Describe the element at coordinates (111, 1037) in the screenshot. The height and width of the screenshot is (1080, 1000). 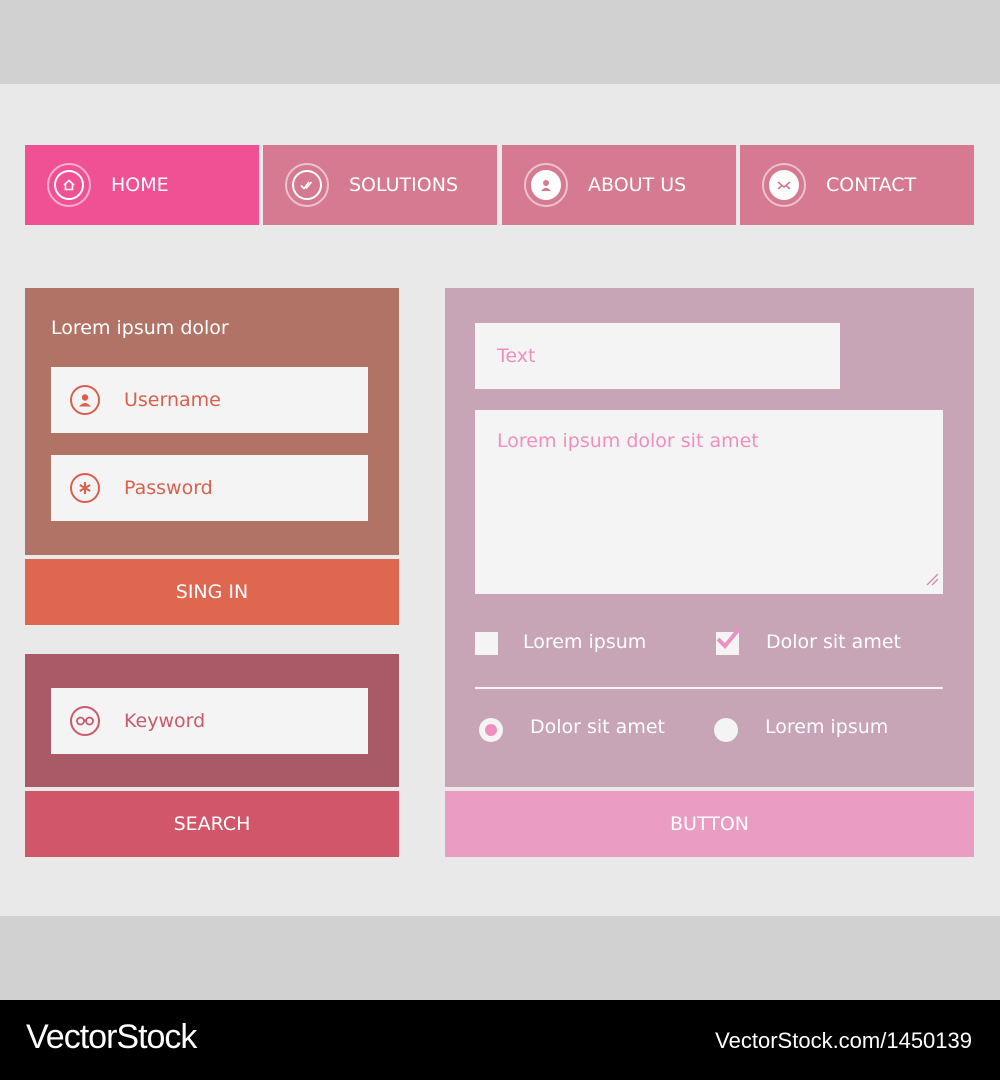
I see `brand-logo: VectorStock` at that location.